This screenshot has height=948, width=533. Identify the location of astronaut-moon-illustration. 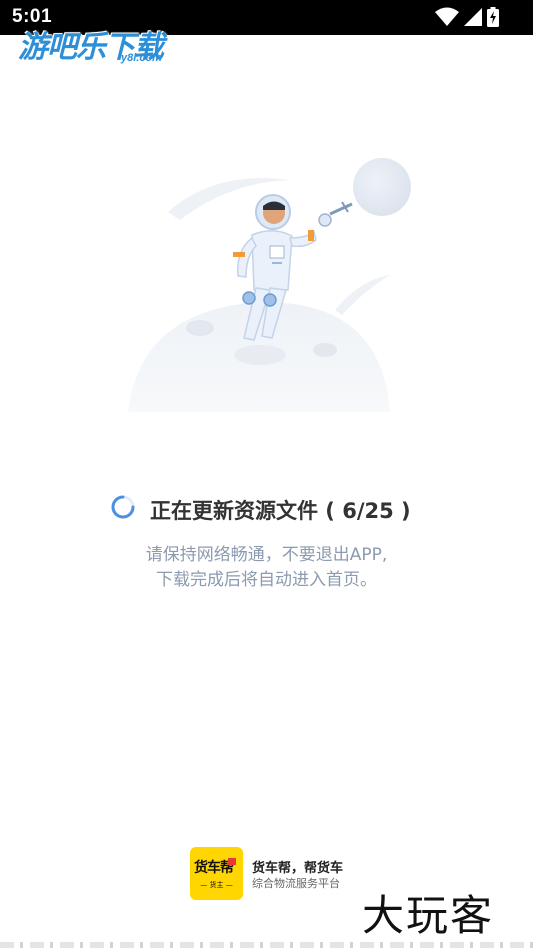
(269, 285).